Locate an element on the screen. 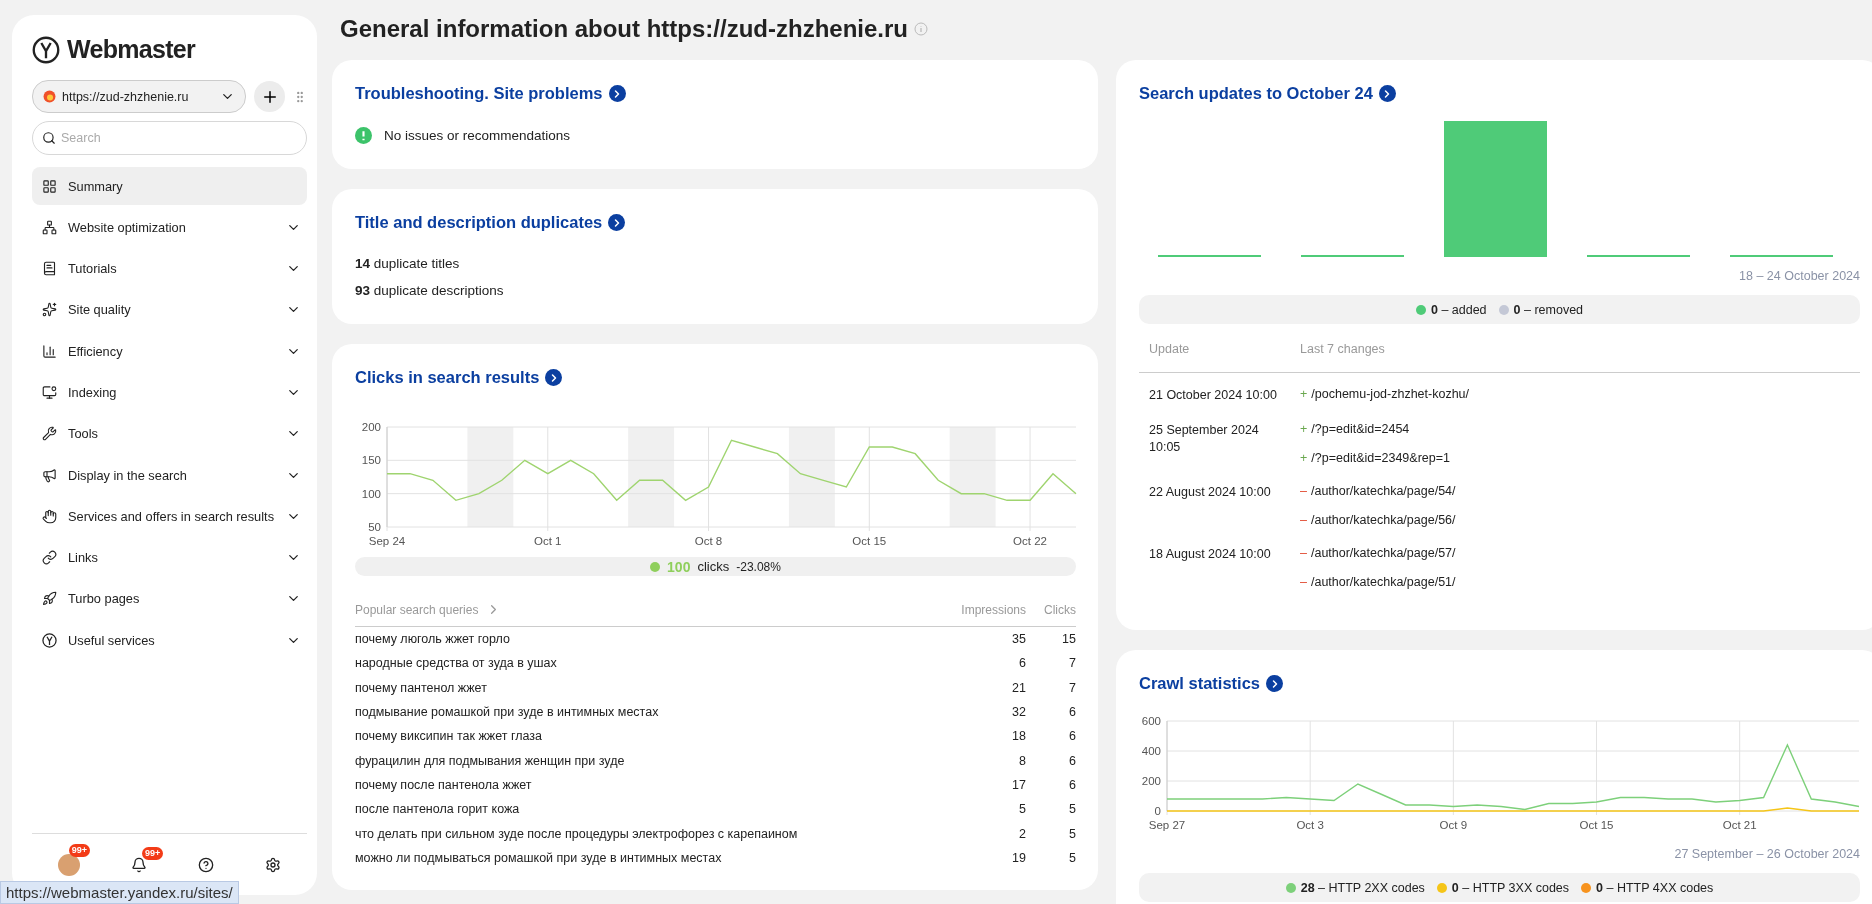 The image size is (1872, 904). x-tick-label: Oct 8 is located at coordinates (708, 541).